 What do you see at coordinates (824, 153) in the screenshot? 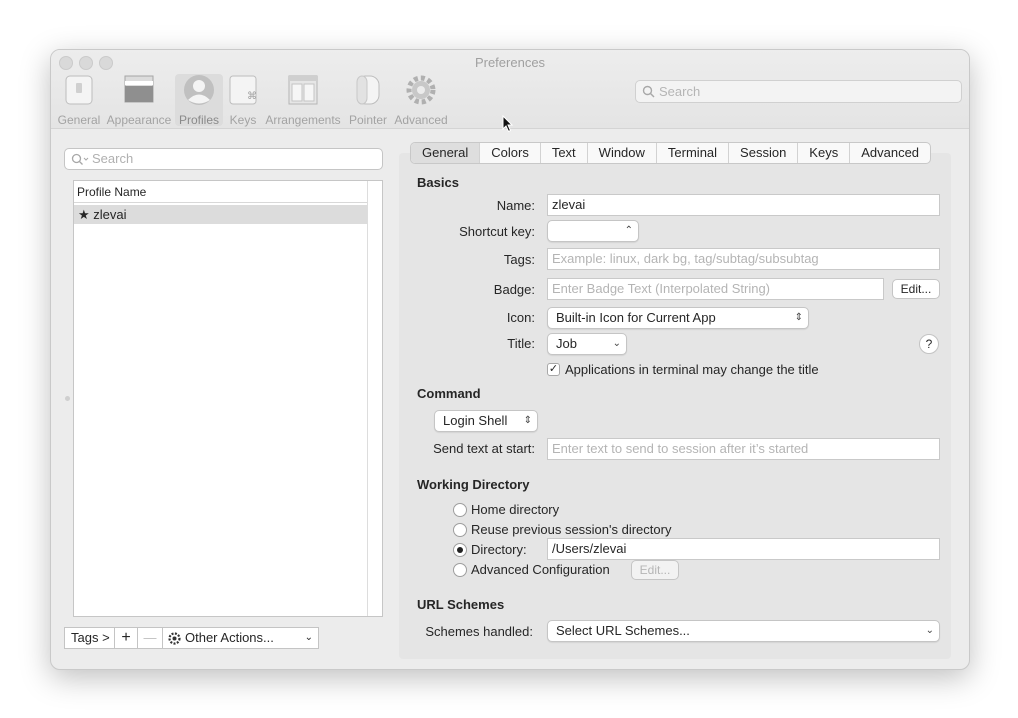
I see `tab-keys: Keys` at bounding box center [824, 153].